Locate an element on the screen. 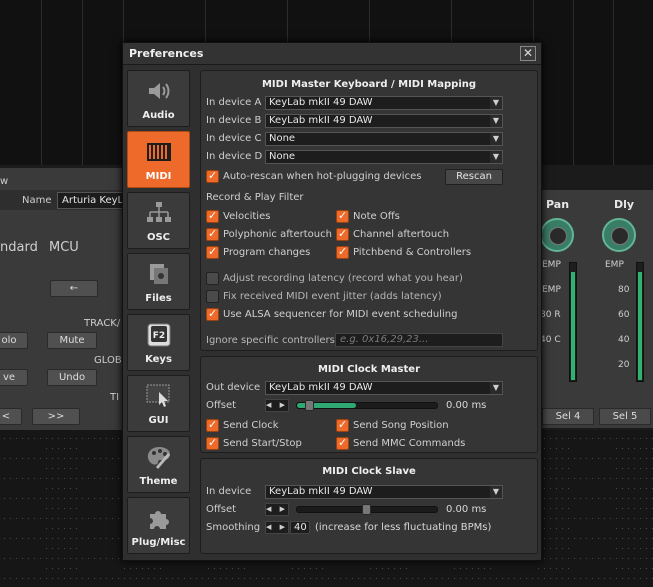 The height and width of the screenshot is (587, 653). network-icon is located at coordinates (159, 213).